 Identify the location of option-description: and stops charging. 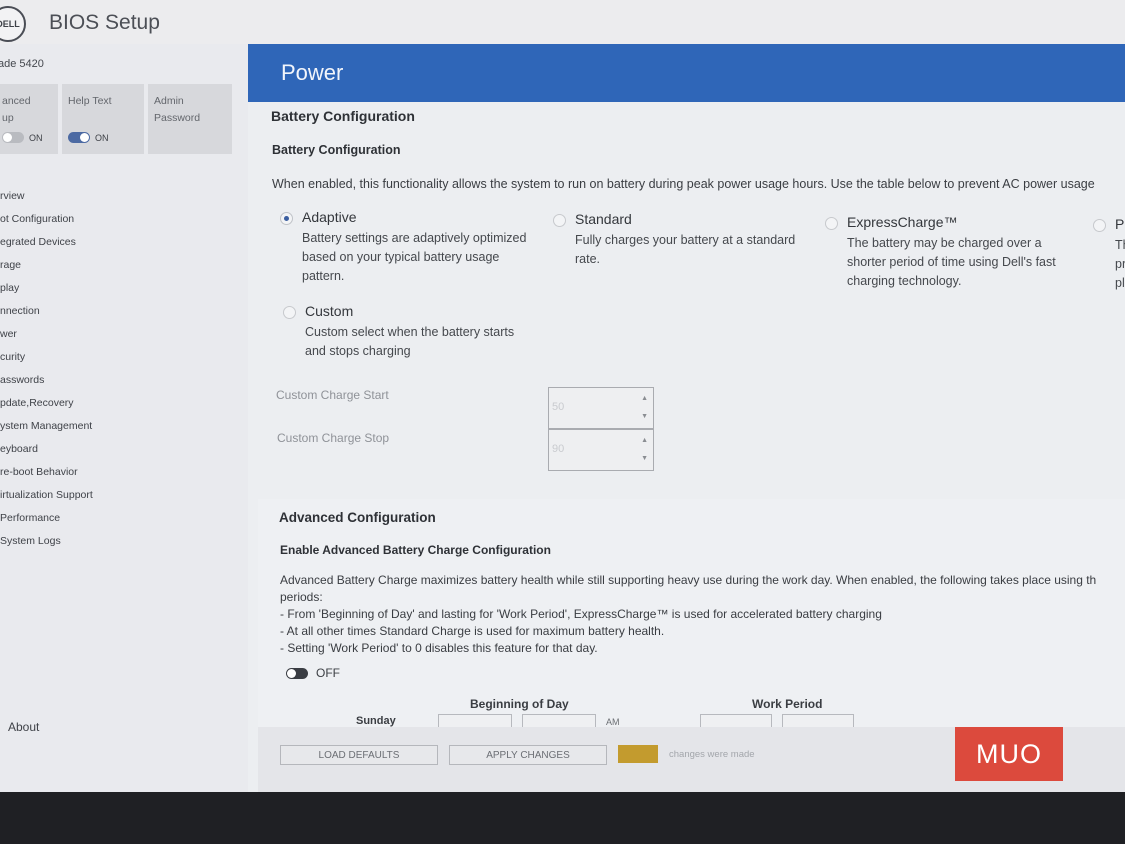
(358, 351).